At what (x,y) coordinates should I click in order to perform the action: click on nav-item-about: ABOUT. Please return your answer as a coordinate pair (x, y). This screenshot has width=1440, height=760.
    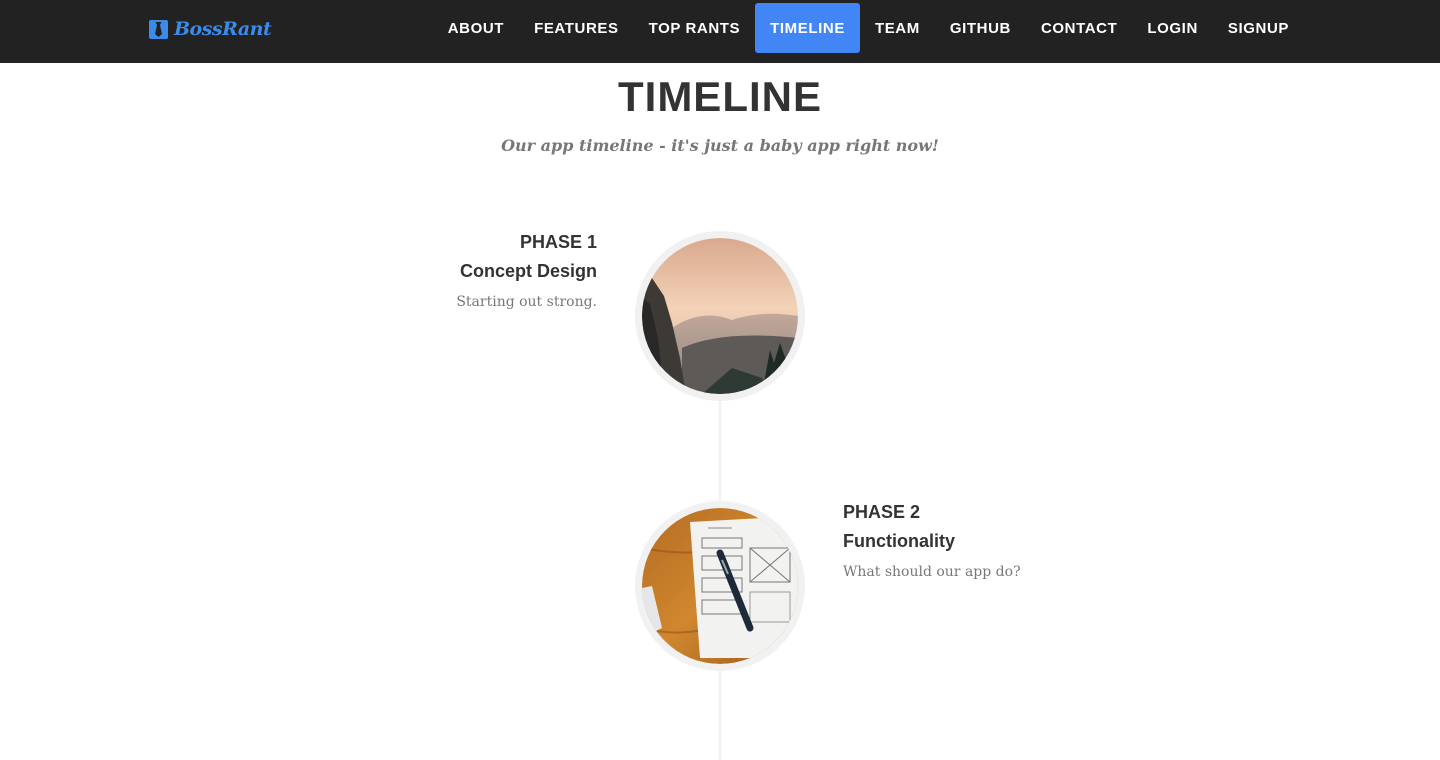
    Looking at the image, I should click on (476, 28).